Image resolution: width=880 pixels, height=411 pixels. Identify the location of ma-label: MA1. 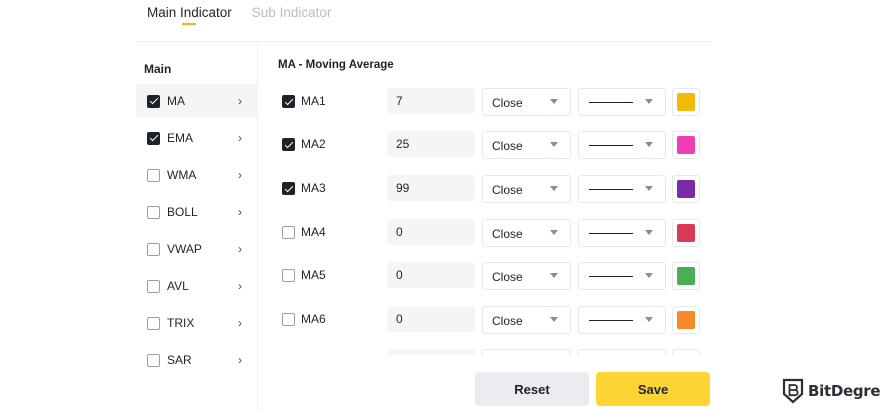
(313, 101).